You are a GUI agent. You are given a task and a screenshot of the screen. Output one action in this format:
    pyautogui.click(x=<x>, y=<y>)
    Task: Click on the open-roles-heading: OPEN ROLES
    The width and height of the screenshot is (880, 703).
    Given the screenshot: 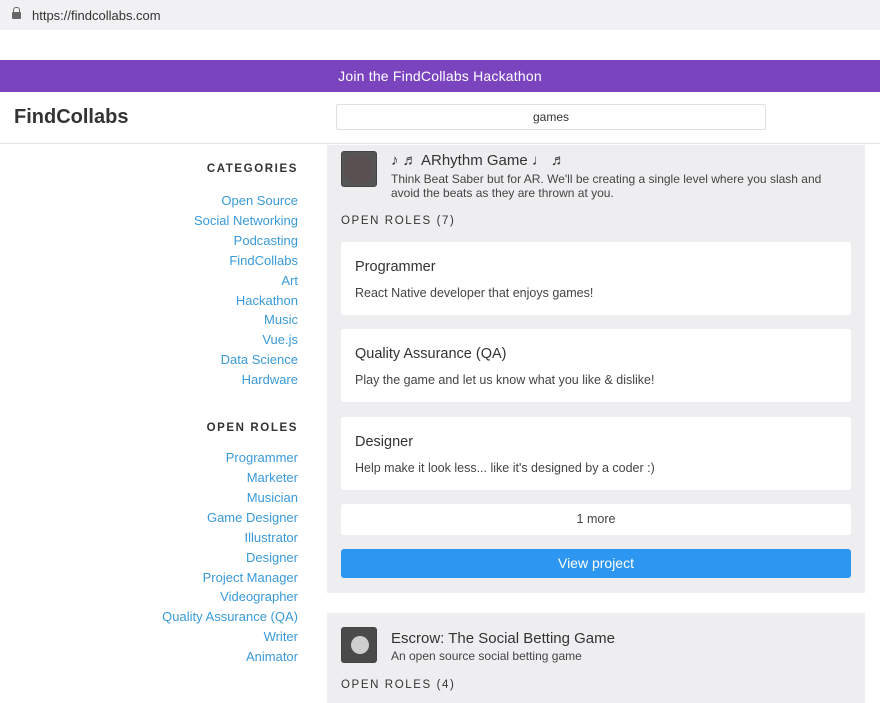 What is the action you would take?
    pyautogui.click(x=252, y=428)
    